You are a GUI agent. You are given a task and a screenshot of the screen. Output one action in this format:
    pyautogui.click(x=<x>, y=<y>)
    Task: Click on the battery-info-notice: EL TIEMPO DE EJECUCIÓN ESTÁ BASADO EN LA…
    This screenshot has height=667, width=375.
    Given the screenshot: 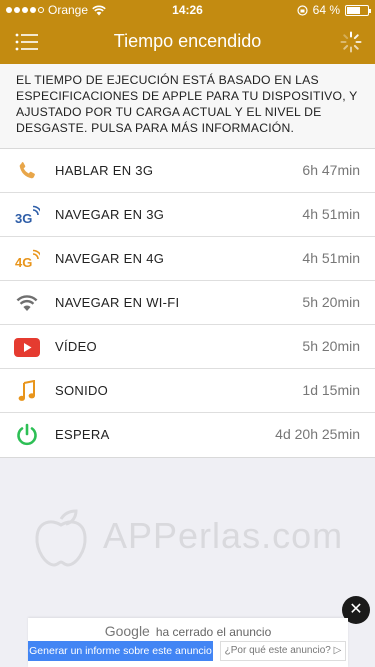 What is the action you would take?
    pyautogui.click(x=187, y=106)
    